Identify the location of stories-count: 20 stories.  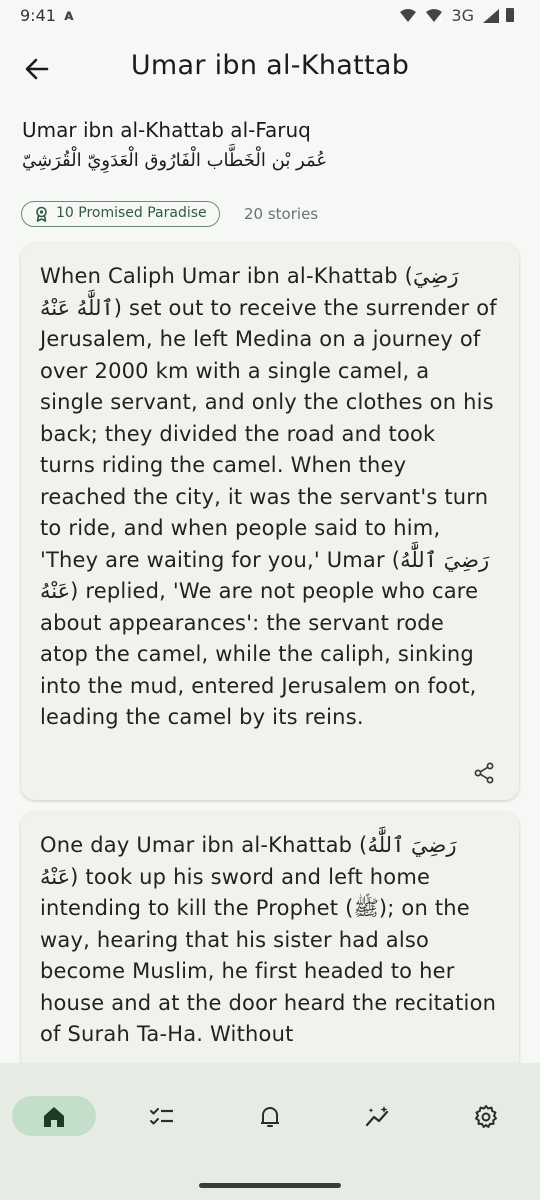
(281, 214).